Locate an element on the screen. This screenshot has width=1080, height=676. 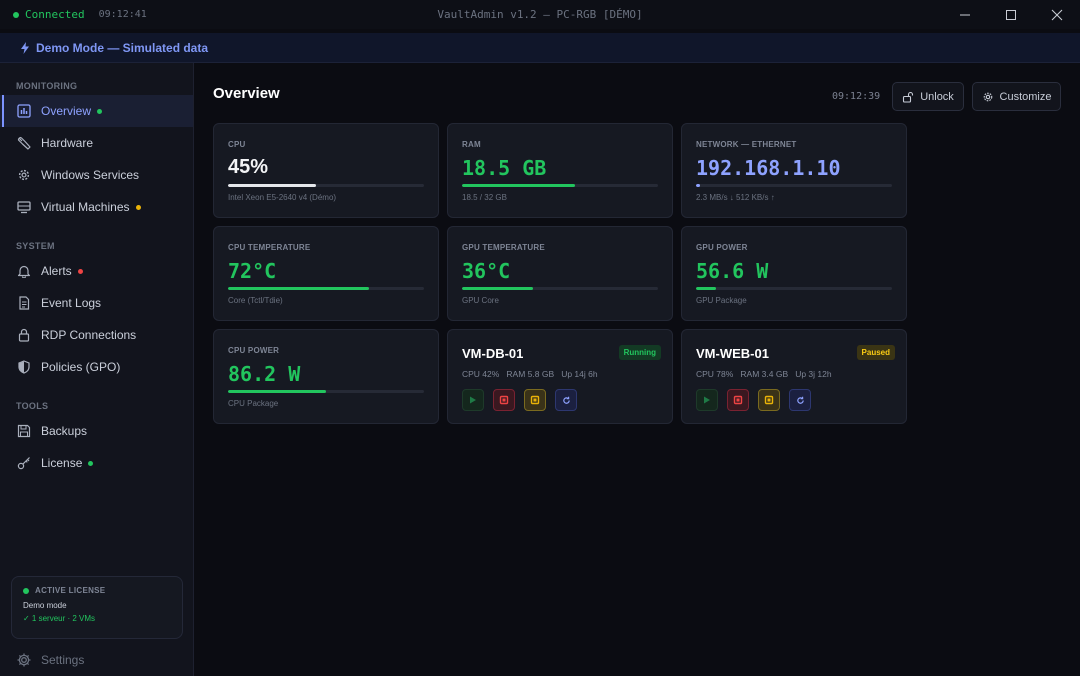
license-status-dot is located at coordinates (26, 590).